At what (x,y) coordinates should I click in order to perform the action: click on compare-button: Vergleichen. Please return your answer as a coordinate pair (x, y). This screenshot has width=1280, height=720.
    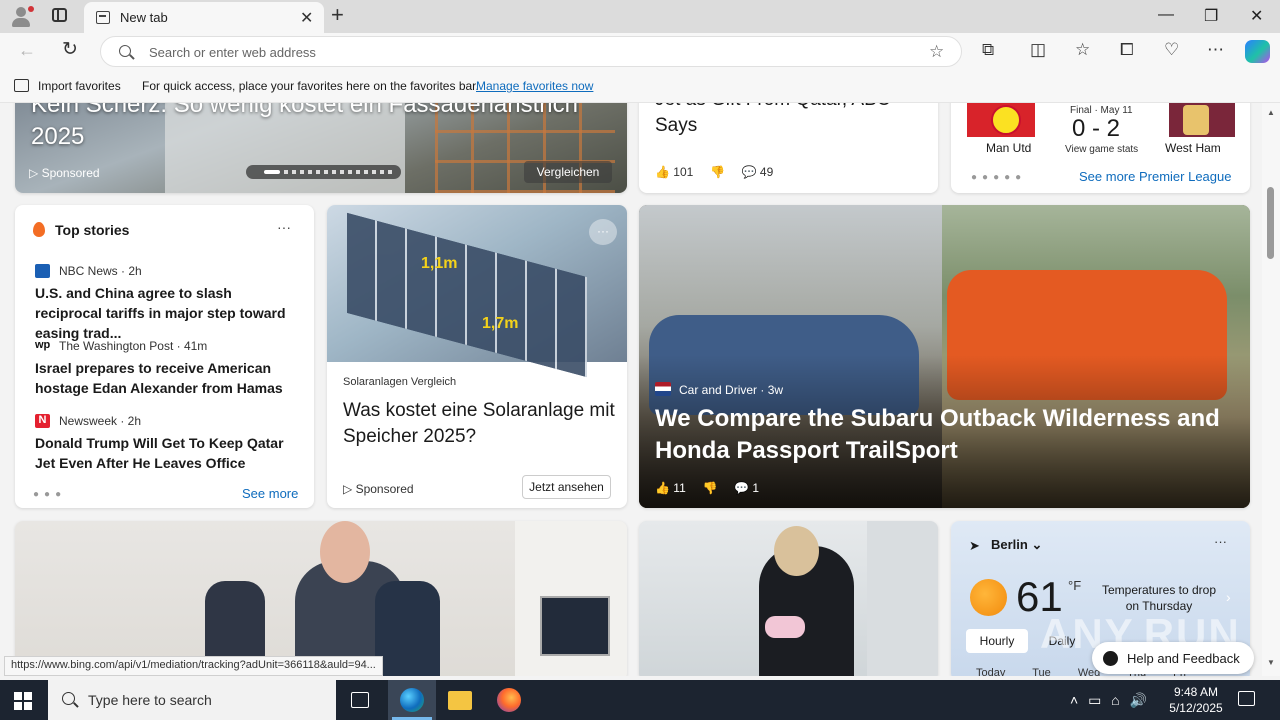
    Looking at the image, I should click on (568, 172).